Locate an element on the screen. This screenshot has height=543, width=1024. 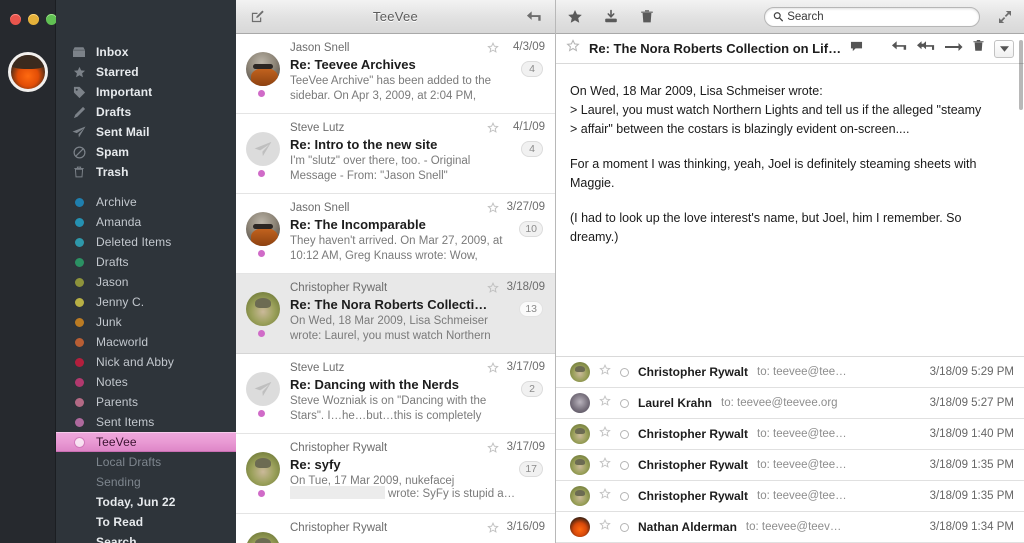
sidebar-item-amanda: Amanda is located at coordinates (146, 222).